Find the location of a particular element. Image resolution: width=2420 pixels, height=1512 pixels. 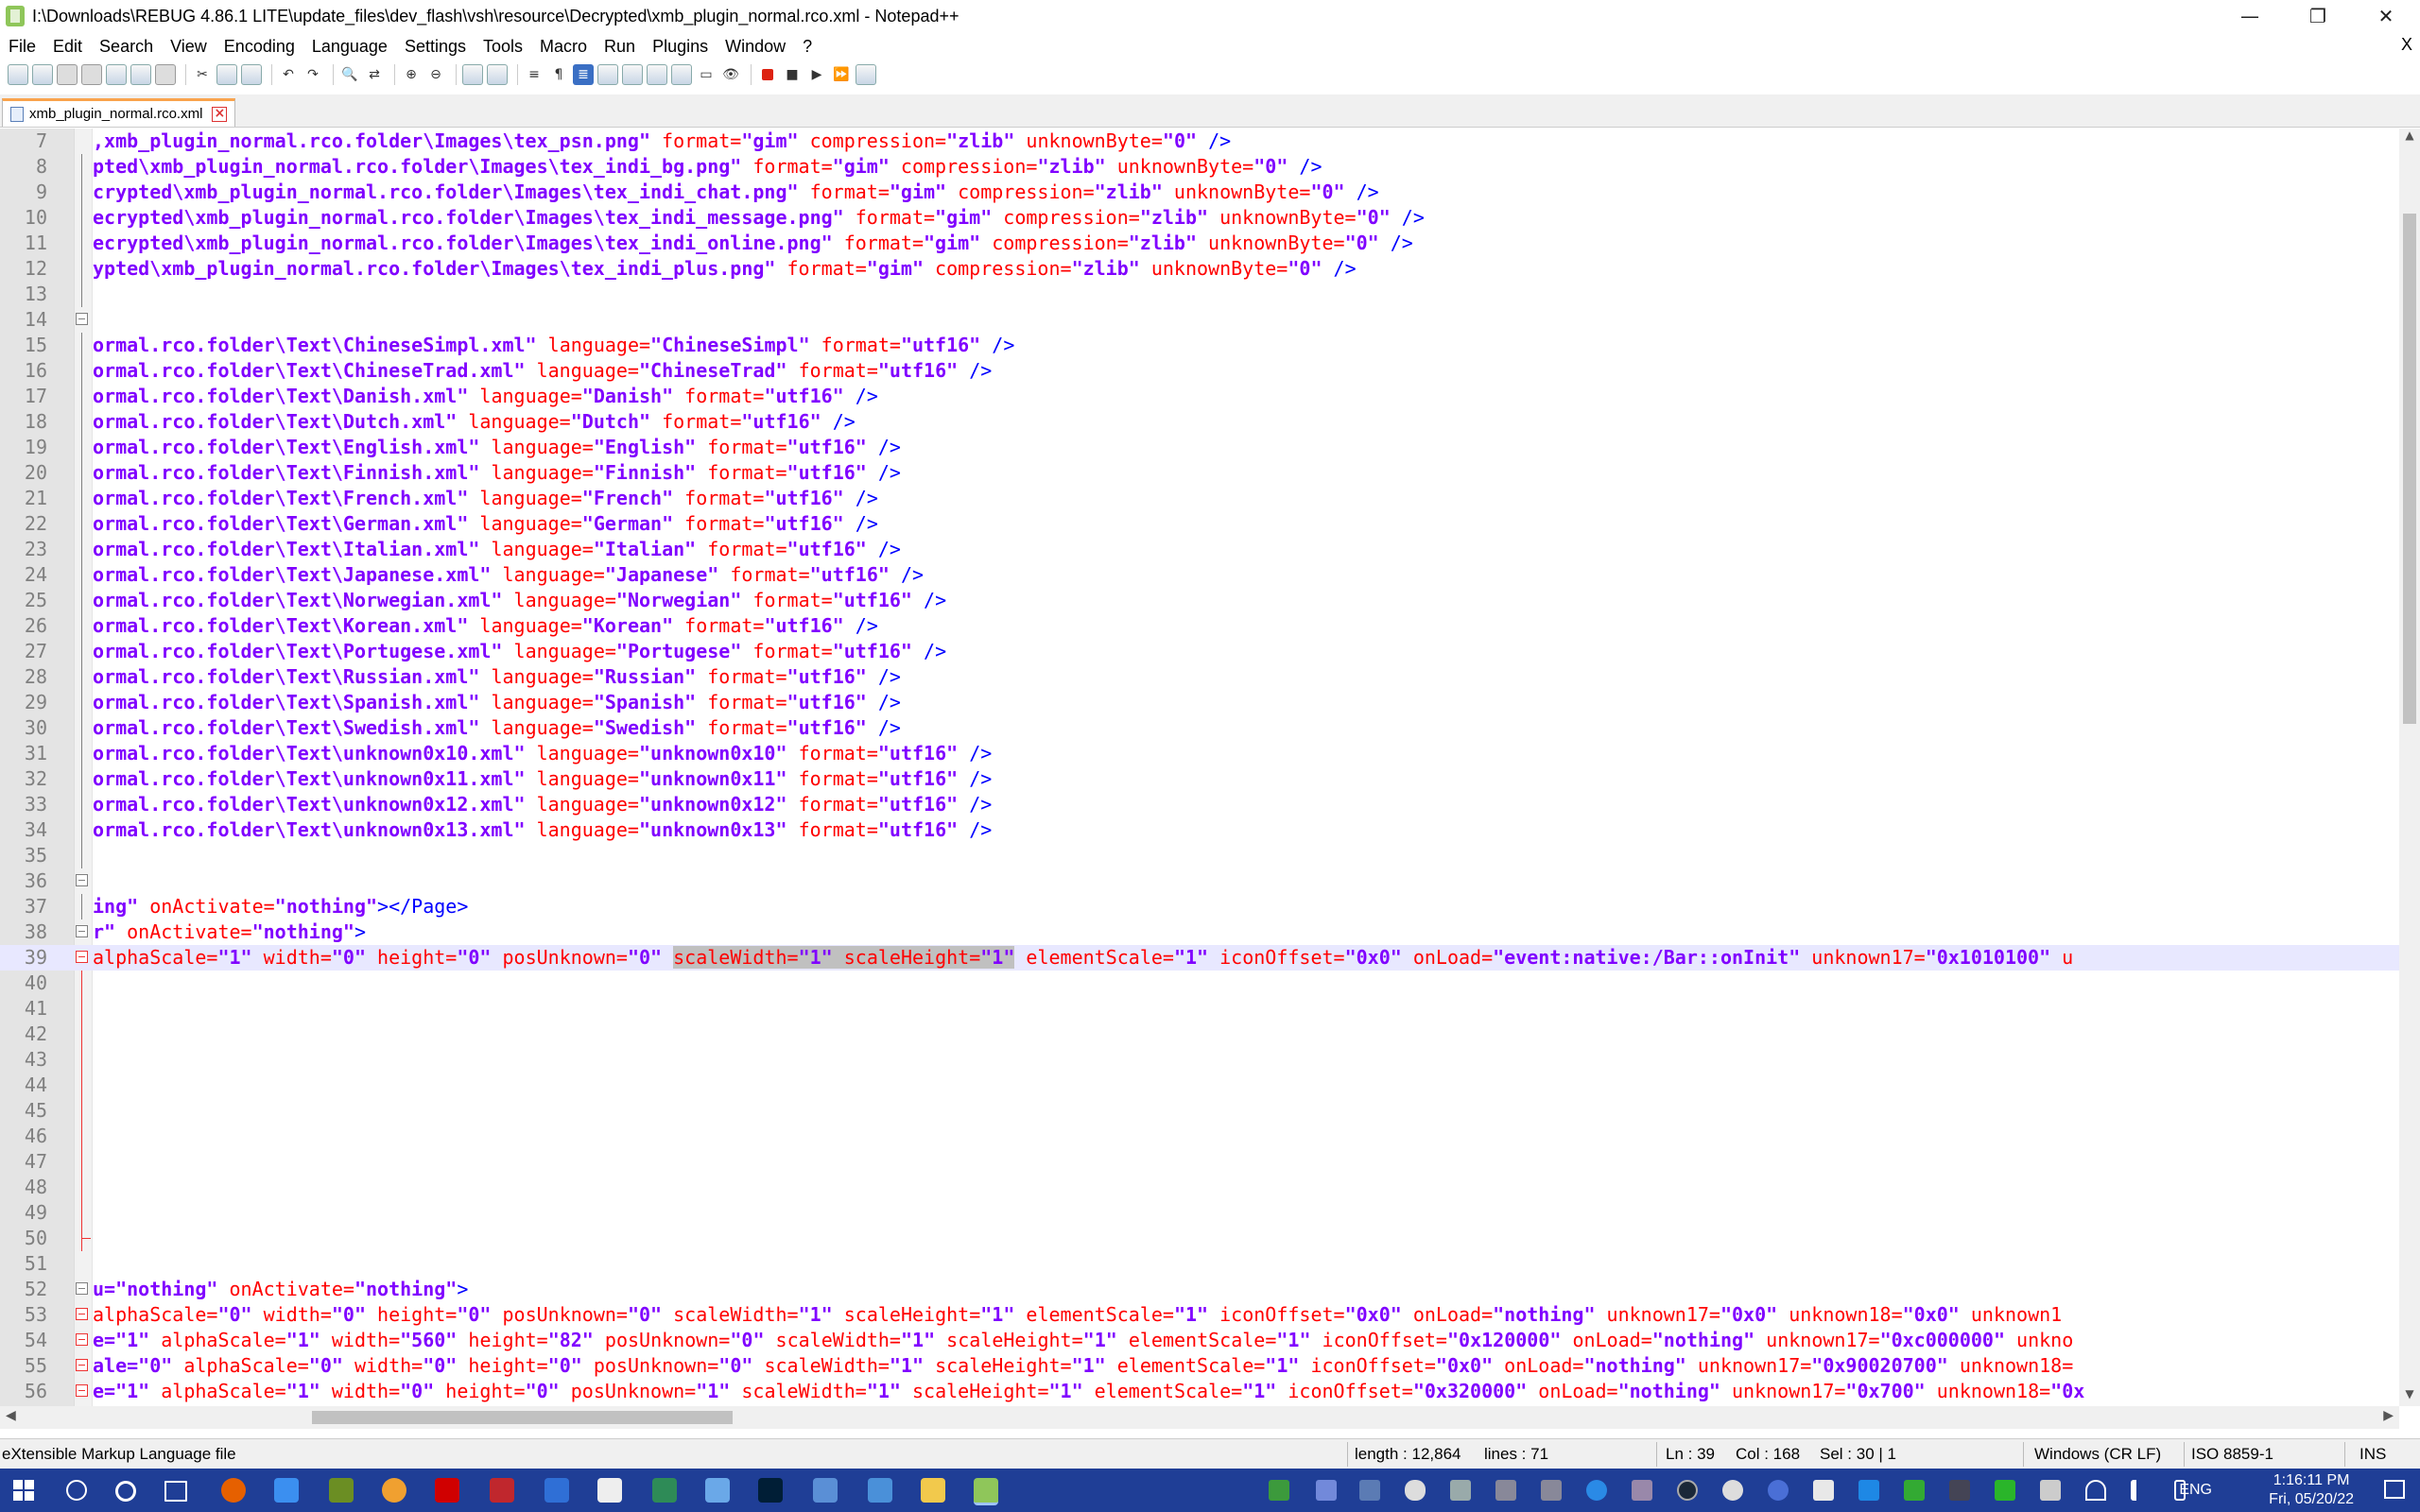

replace-icon: ⇄ is located at coordinates (375, 74).